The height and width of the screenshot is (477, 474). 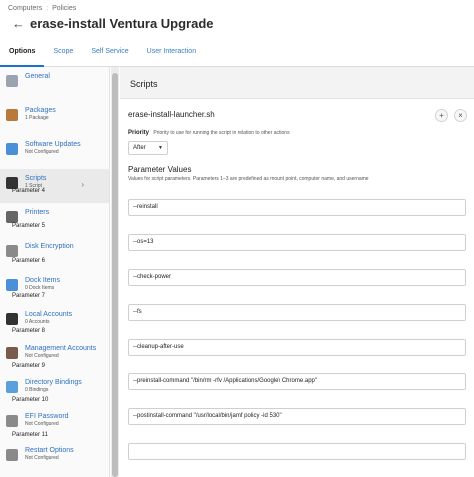 I want to click on sidebar-item-label: Restart Options, so click(x=49, y=450).